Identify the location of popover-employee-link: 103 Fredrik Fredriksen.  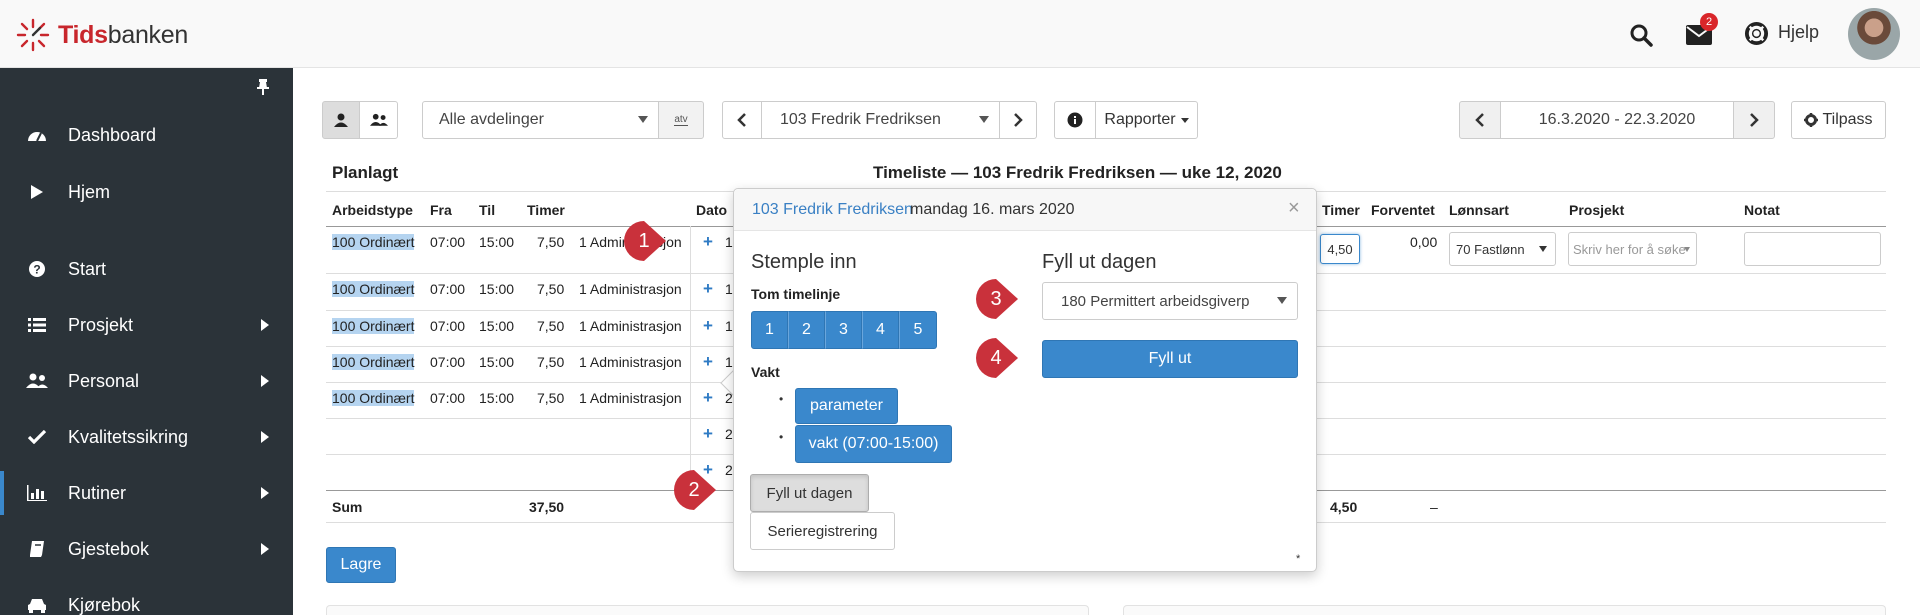
(832, 210).